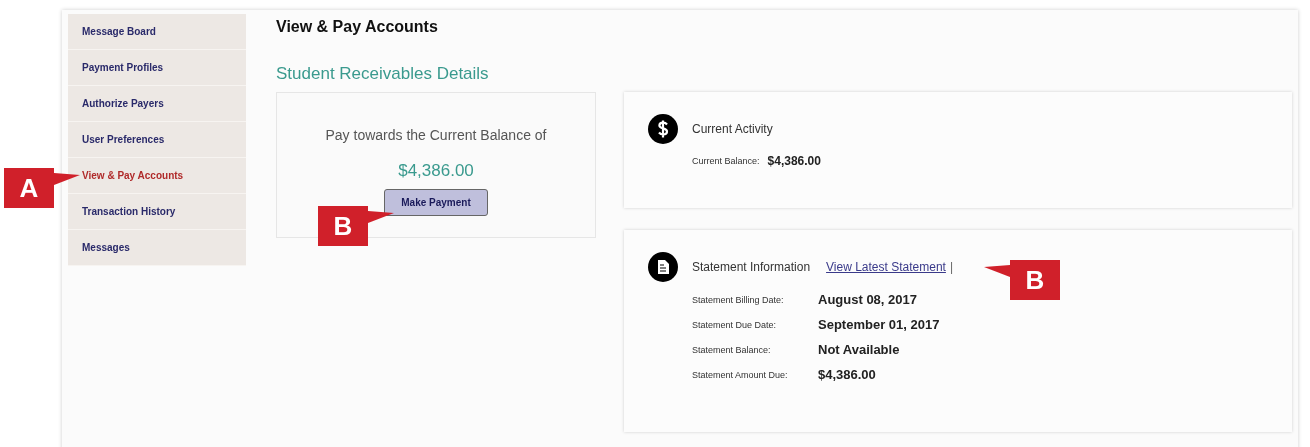 The height and width of the screenshot is (447, 1310). What do you see at coordinates (157, 68) in the screenshot?
I see `sidebar-item: Payment Profiles` at bounding box center [157, 68].